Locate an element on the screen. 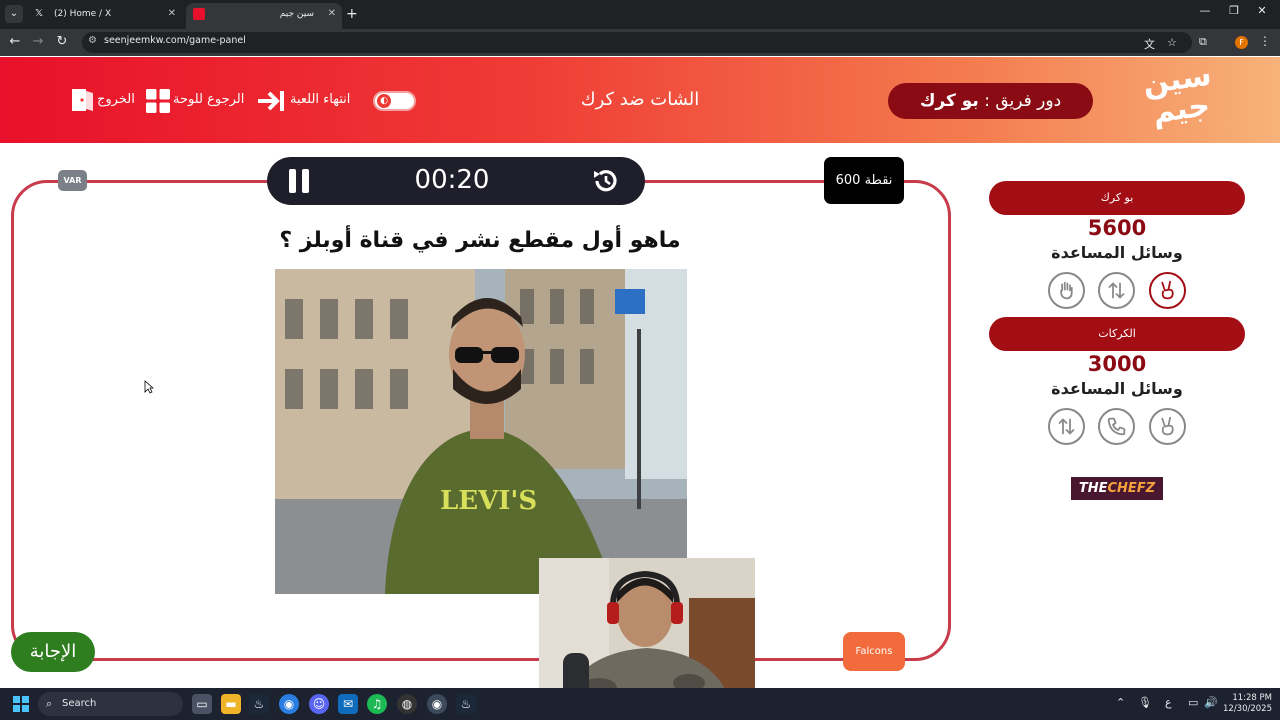  mouse-cursor-icon is located at coordinates (149, 387).